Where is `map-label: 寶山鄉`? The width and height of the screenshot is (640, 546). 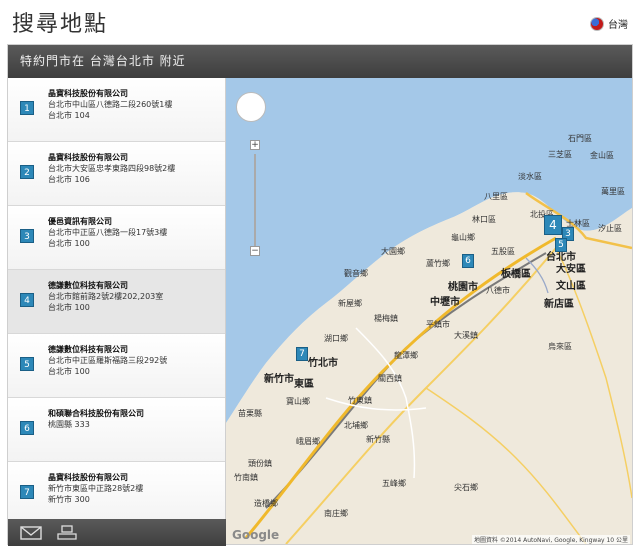 map-label: 寶山鄉 is located at coordinates (298, 401).